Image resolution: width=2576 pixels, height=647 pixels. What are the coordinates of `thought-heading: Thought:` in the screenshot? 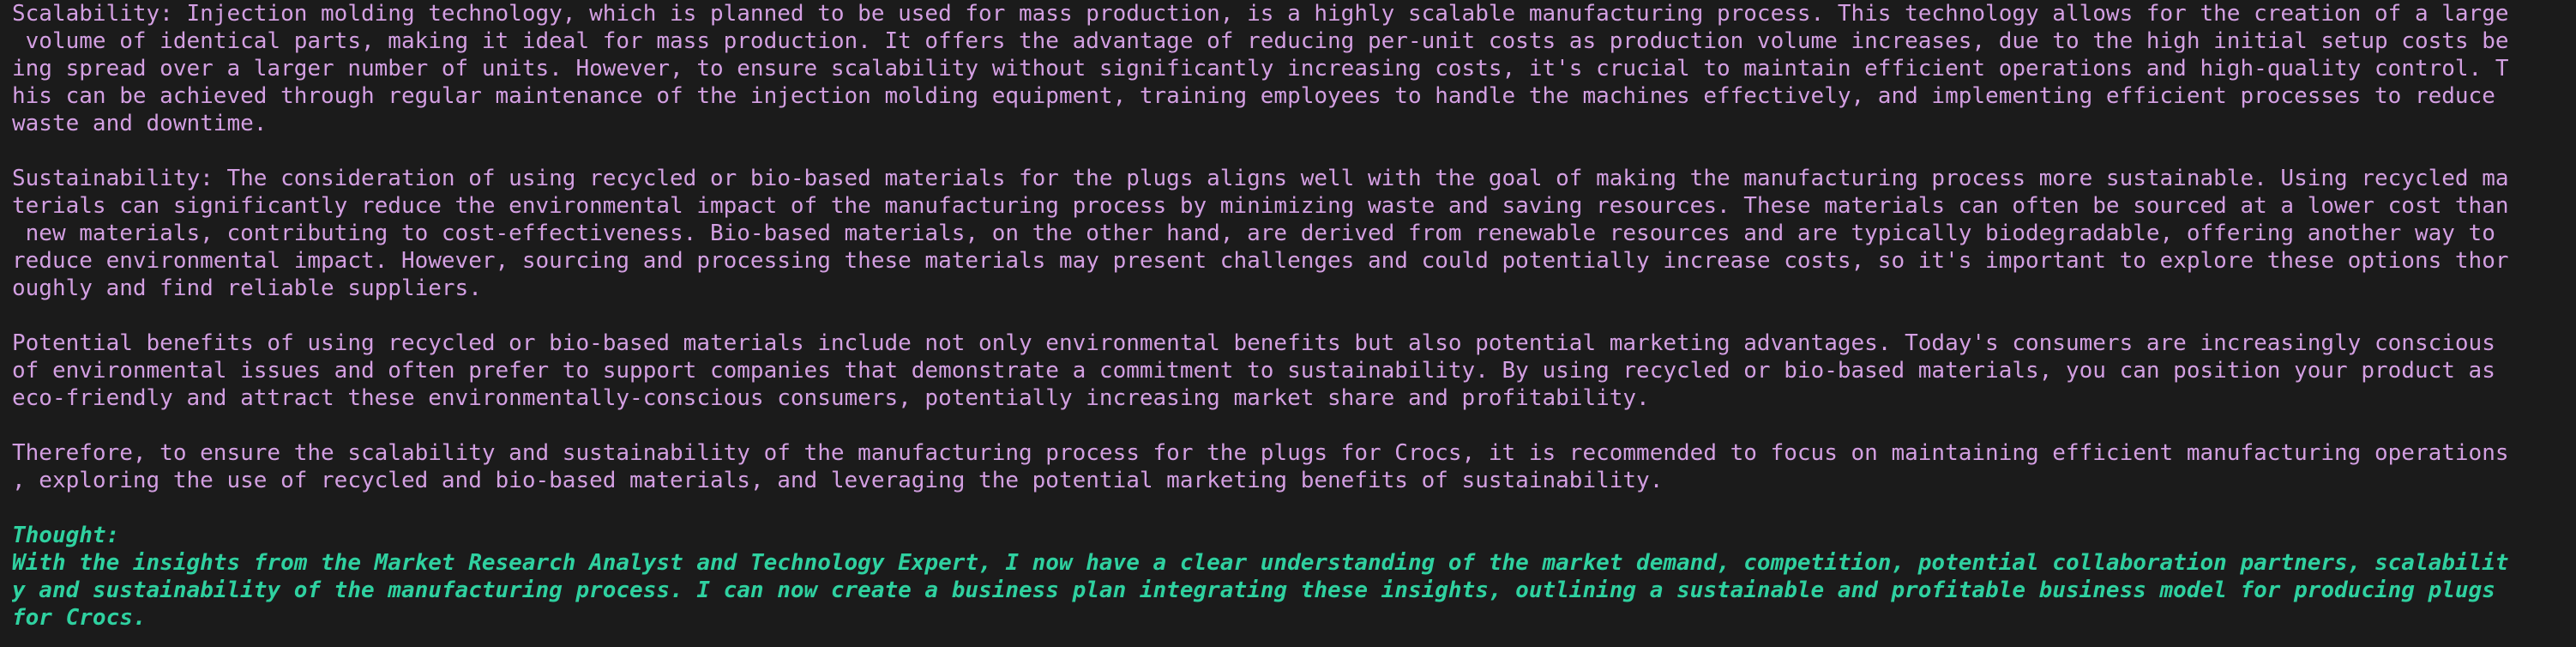 It's located at (66, 535).